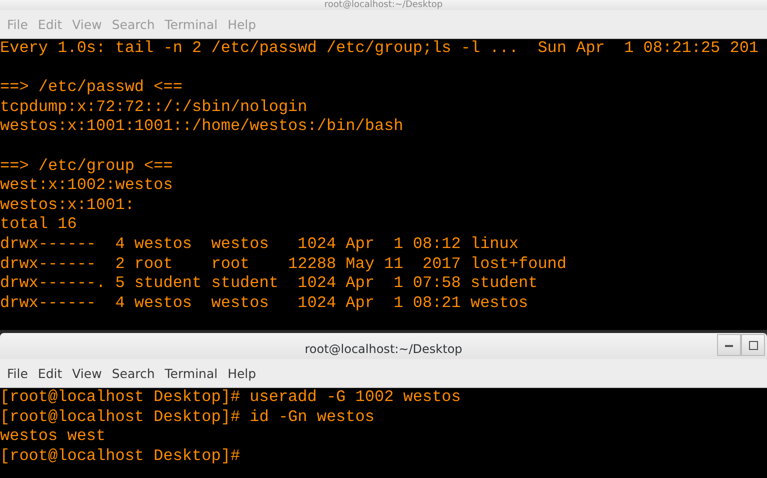 This screenshot has width=767, height=478. Describe the element at coordinates (154, 108) in the screenshot. I see `terminal-line: tcpdump:x:72:72::/:/sbin/nologin` at that location.